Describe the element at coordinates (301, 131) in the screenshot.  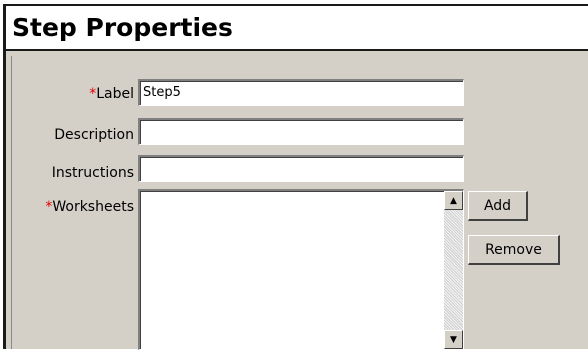
I see `description-input` at that location.